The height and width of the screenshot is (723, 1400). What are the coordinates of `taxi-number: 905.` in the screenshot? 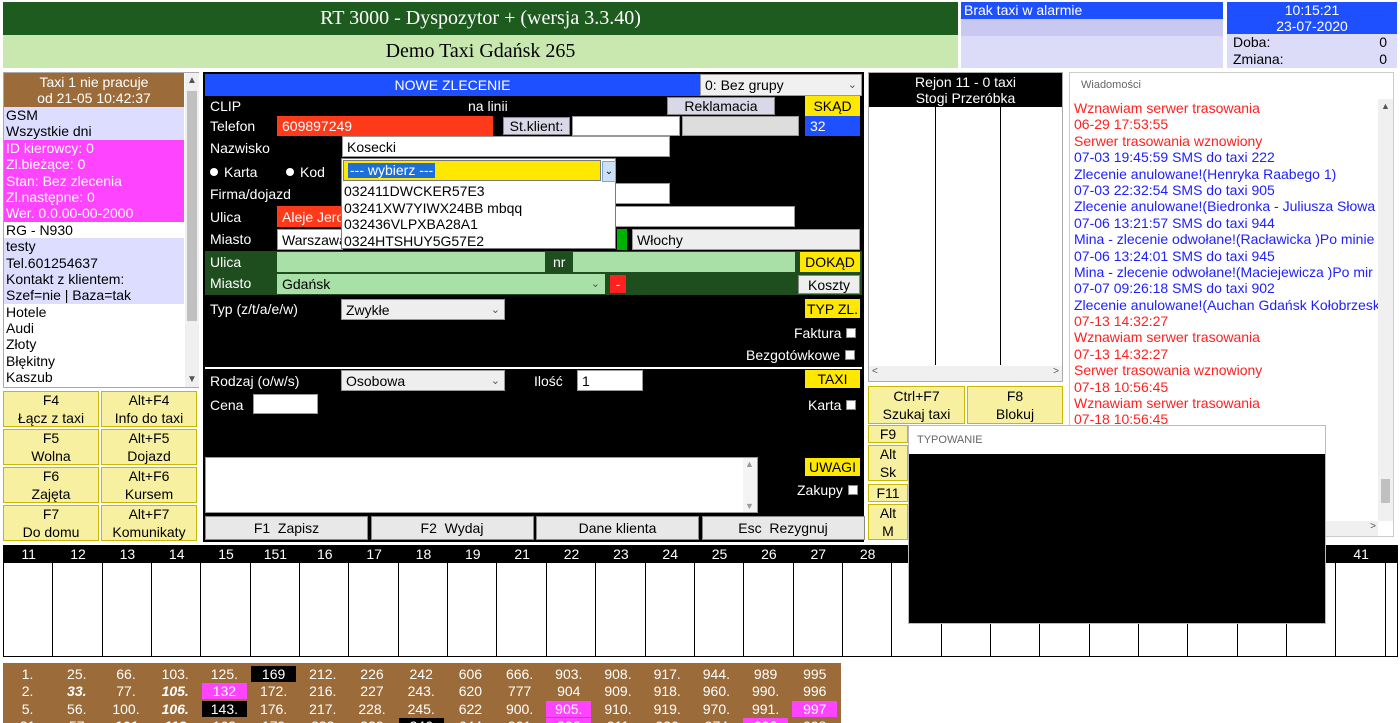 It's located at (569, 708).